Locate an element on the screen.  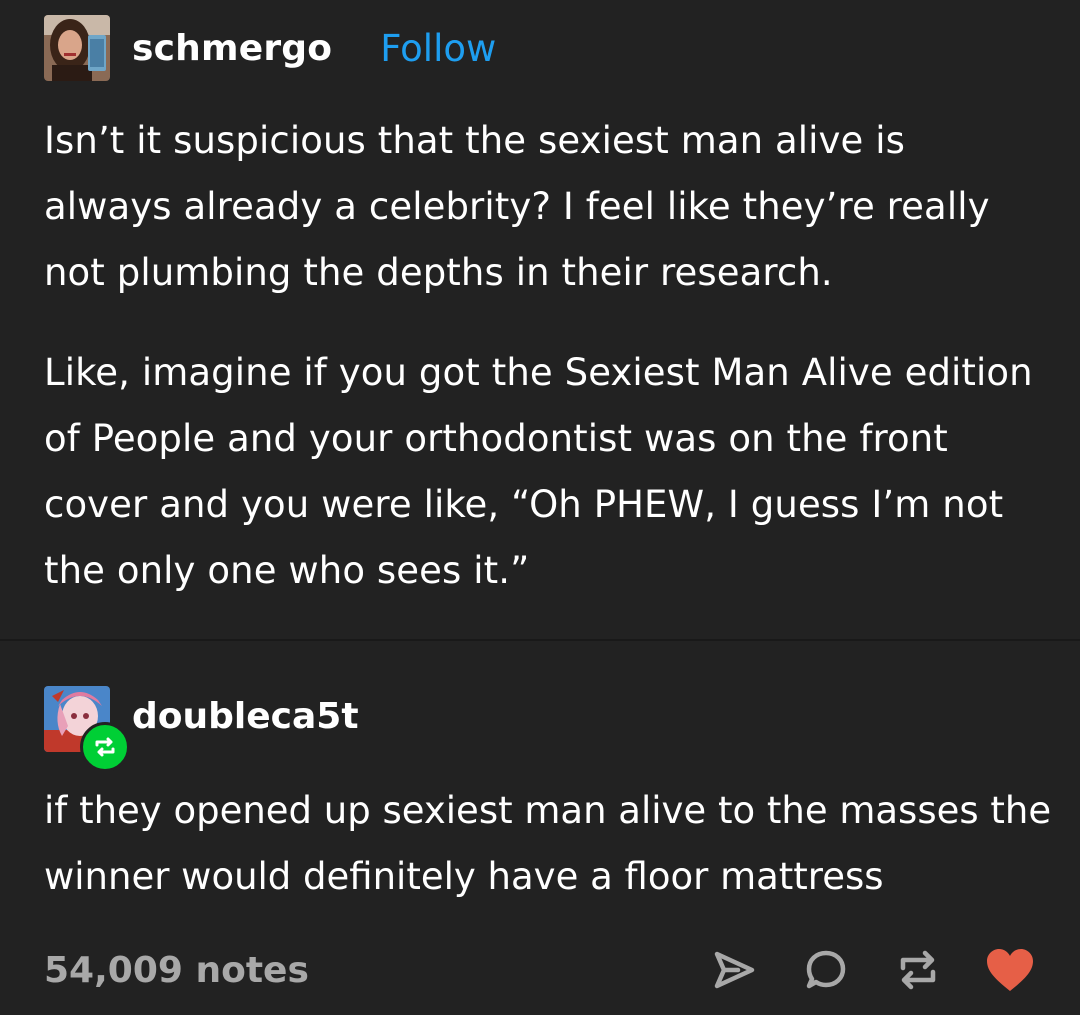
post-header: schmergo Follow is located at coordinates (270, 48).